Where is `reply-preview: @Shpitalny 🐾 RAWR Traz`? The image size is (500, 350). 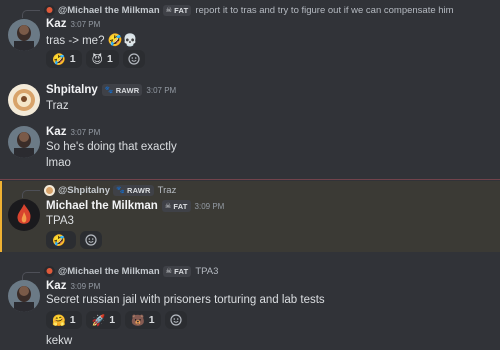
reply-preview: @Shpitalny 🐾 RAWR Traz is located at coordinates (110, 190).